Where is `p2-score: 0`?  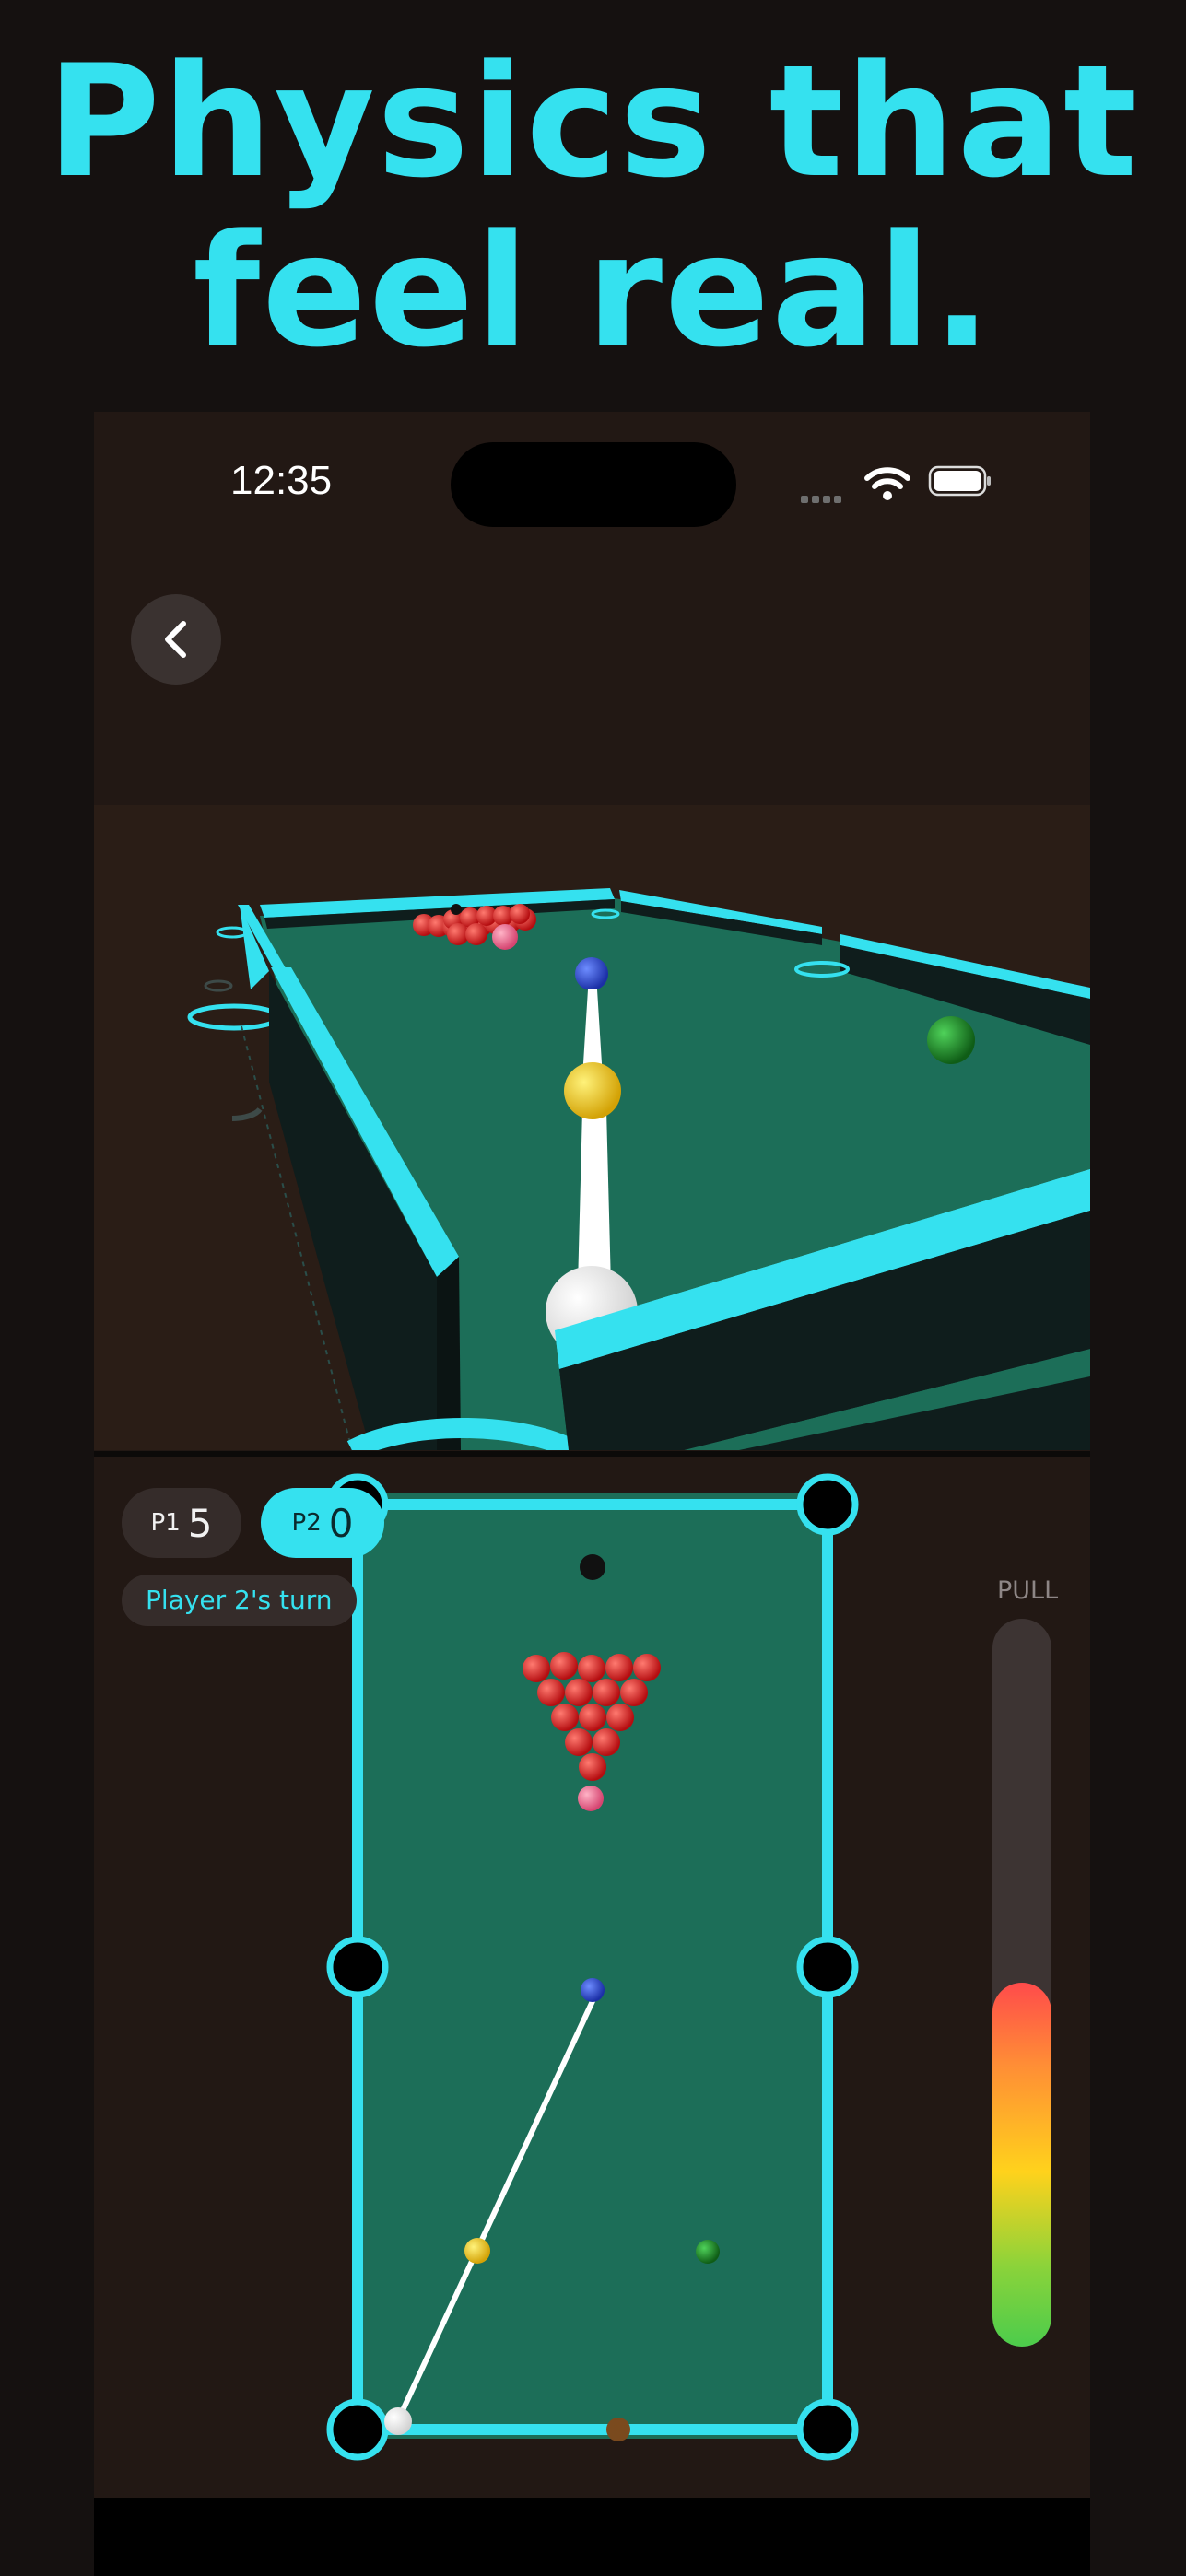
p2-score: 0 is located at coordinates (341, 1523).